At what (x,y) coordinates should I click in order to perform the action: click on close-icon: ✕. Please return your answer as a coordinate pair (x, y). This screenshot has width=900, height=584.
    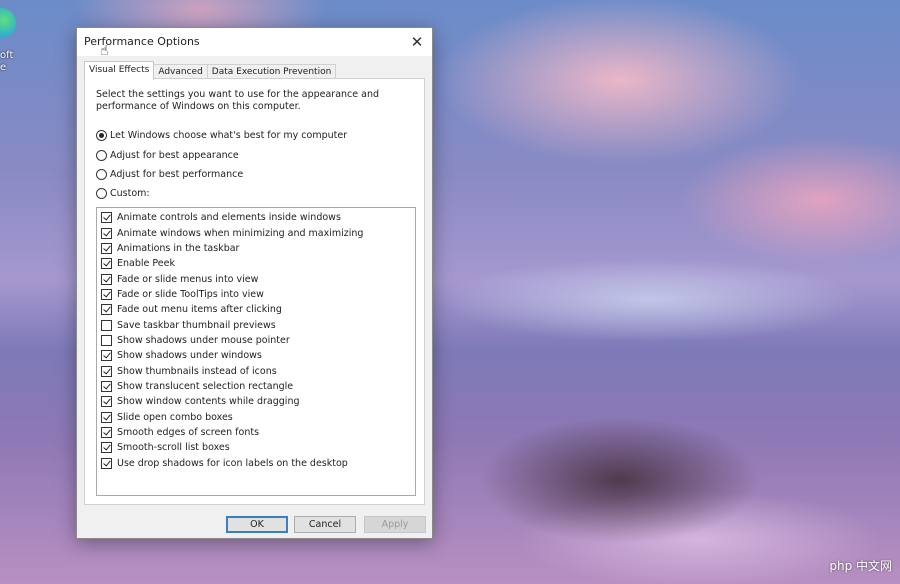
    Looking at the image, I should click on (417, 42).